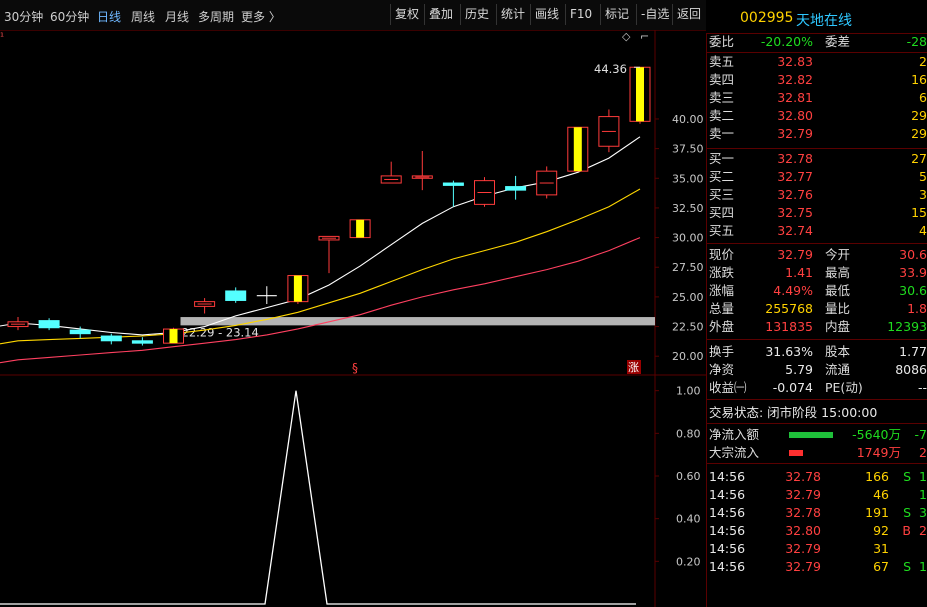 This screenshot has height=607, width=927. I want to click on buy-price: 32.74, so click(795, 230).